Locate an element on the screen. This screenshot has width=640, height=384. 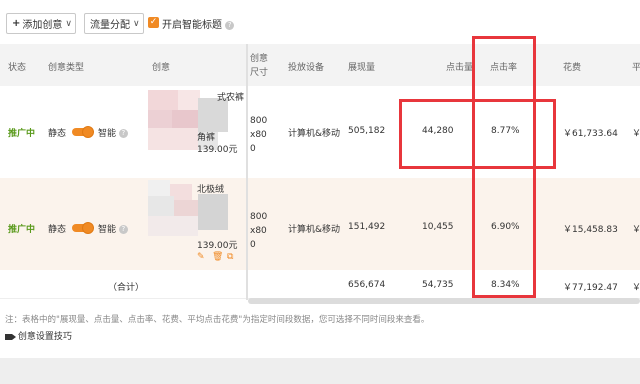
video-icon is located at coordinates (10, 336).